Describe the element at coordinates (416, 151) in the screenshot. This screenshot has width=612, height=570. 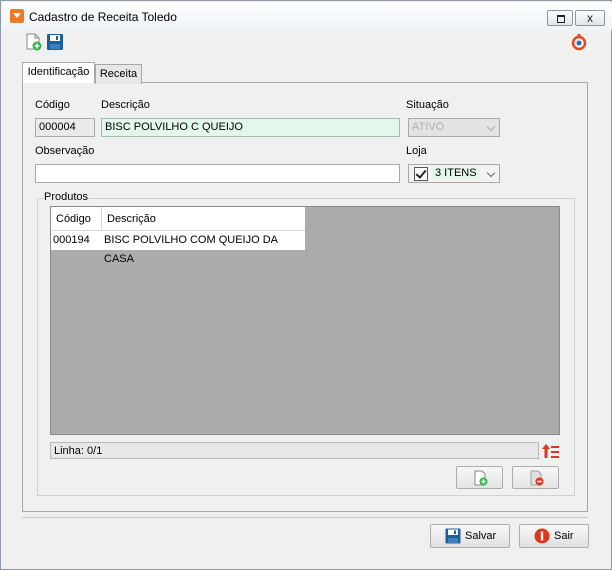
I see `loja-label: Loja` at that location.